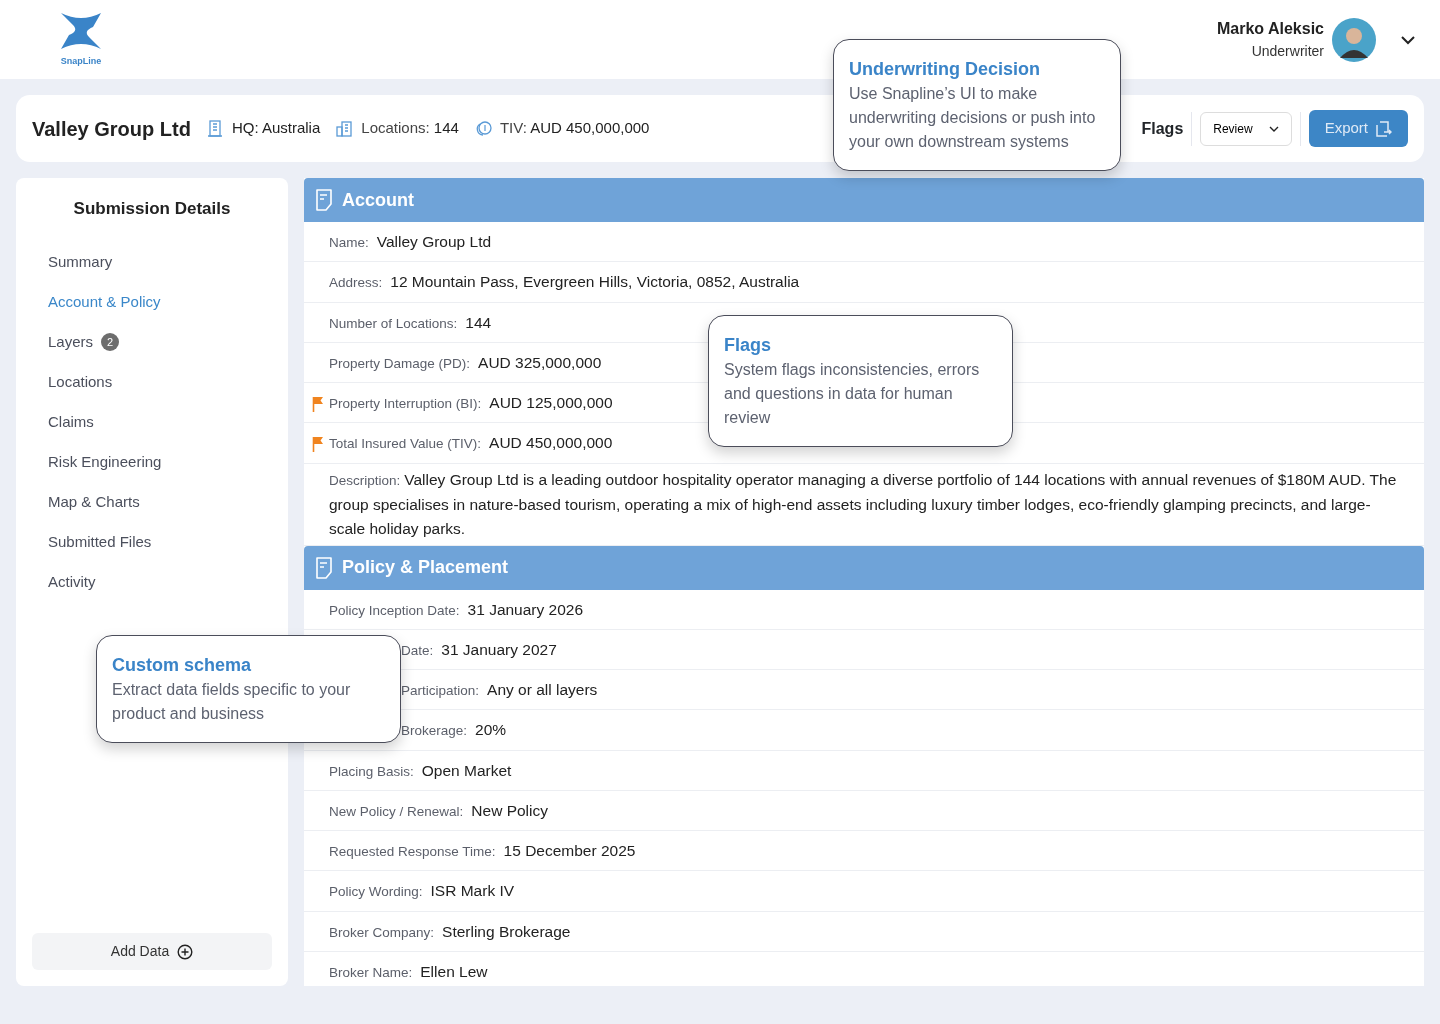  Describe the element at coordinates (394, 610) in the screenshot. I see `field-label: Policy Inception Date:` at that location.